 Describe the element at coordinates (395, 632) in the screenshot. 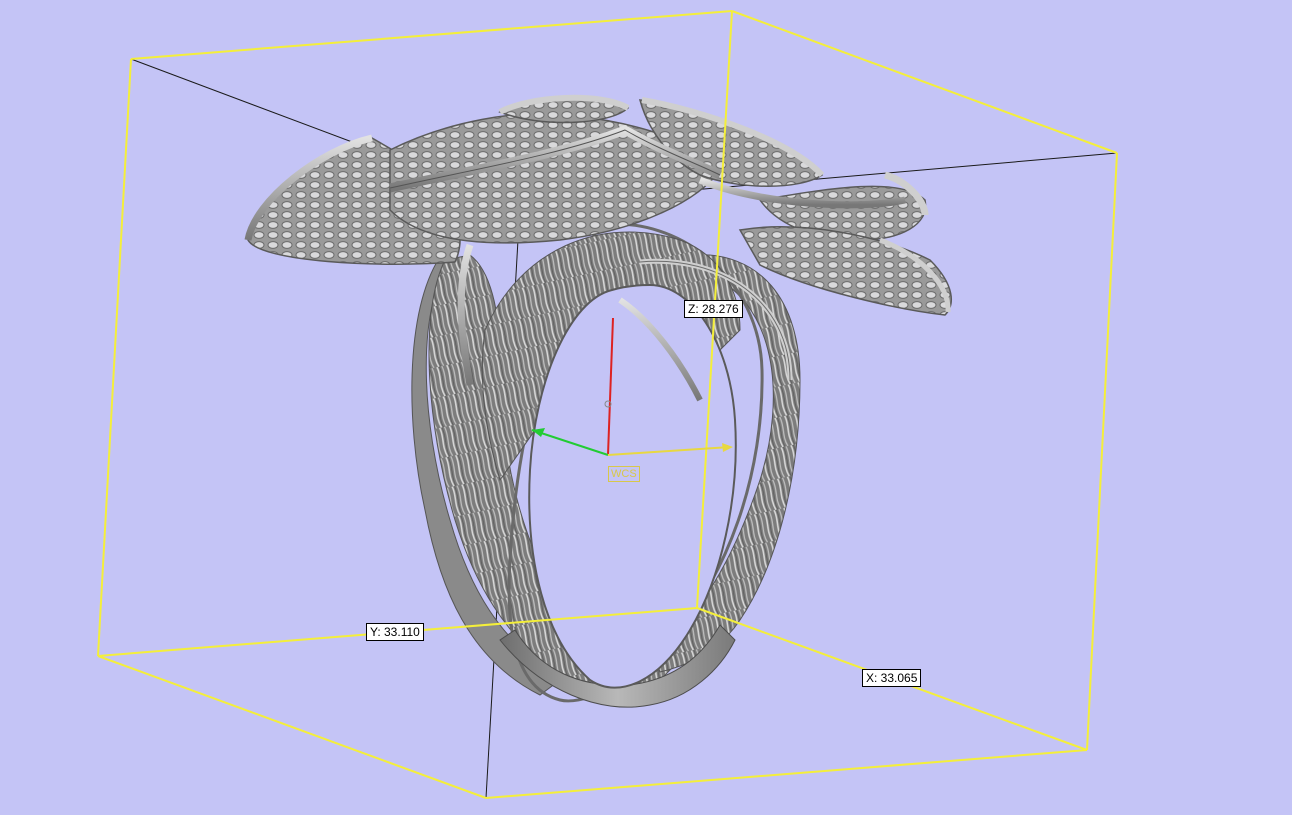

I see `y-dimension-label: Y: 33.110` at that location.